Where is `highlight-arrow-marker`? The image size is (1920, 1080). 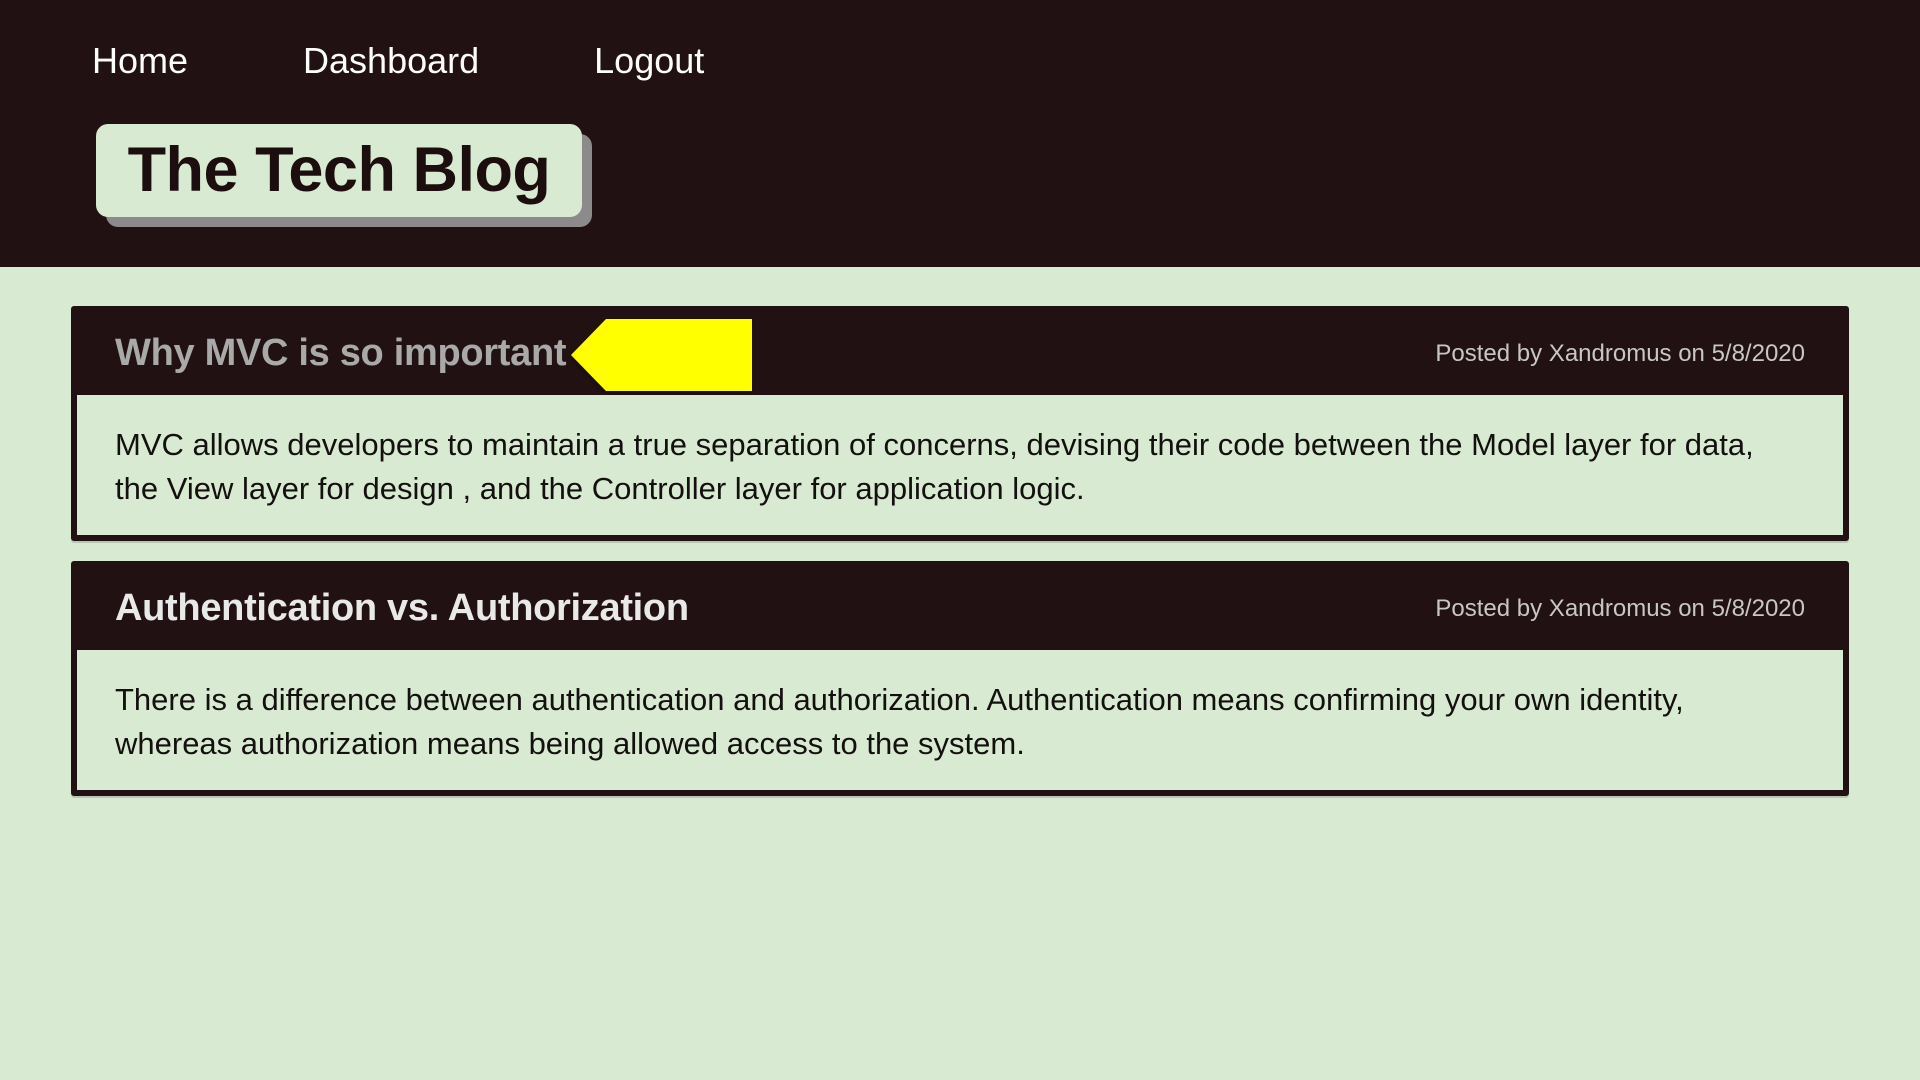
highlight-arrow-marker is located at coordinates (661, 355).